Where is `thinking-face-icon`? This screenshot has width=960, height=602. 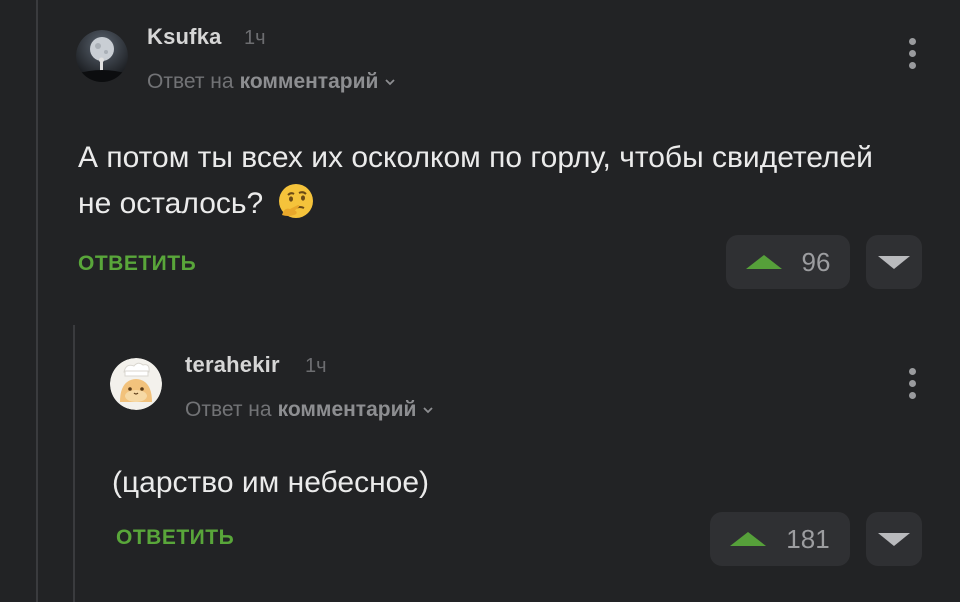
thinking-face-icon is located at coordinates (295, 201).